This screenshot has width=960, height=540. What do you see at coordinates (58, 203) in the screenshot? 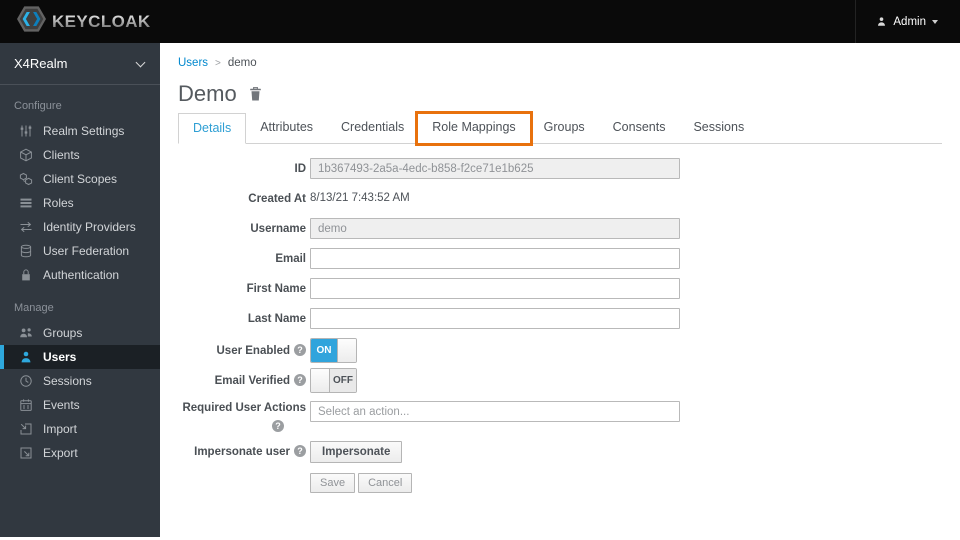
I see `sidebar-item-label: Roles` at bounding box center [58, 203].